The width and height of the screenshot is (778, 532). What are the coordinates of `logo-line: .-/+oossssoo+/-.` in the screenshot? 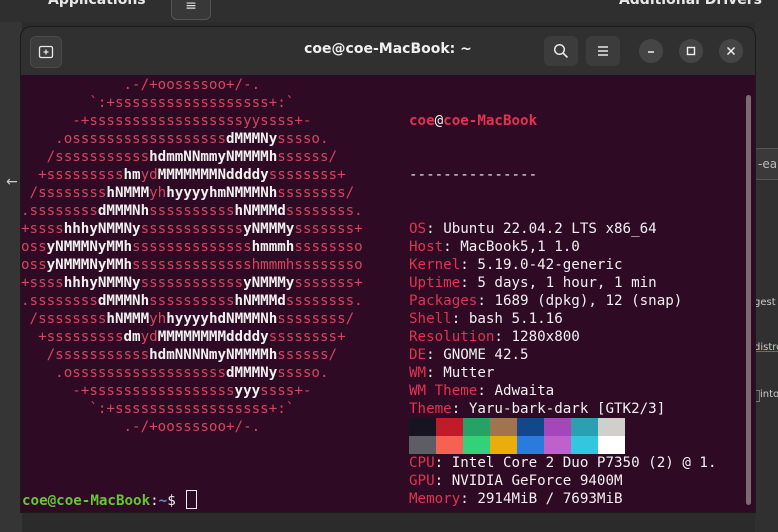 It's located at (192, 85).